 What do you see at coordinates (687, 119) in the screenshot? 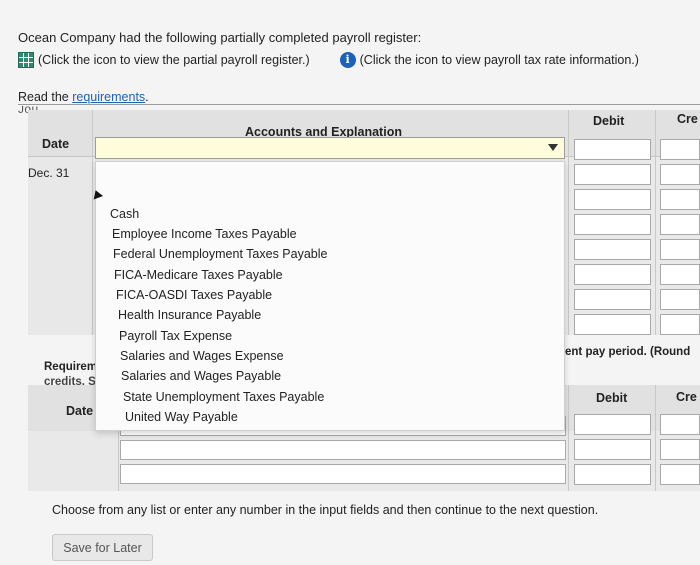
I see `credit-header: Cre` at bounding box center [687, 119].